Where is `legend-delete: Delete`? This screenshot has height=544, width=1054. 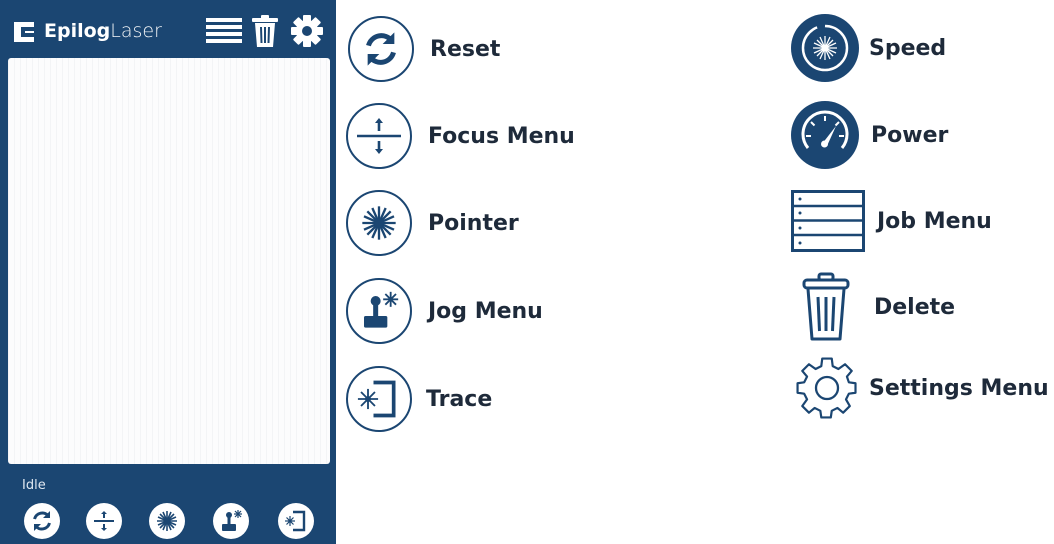
legend-delete: Delete is located at coordinates (878, 307).